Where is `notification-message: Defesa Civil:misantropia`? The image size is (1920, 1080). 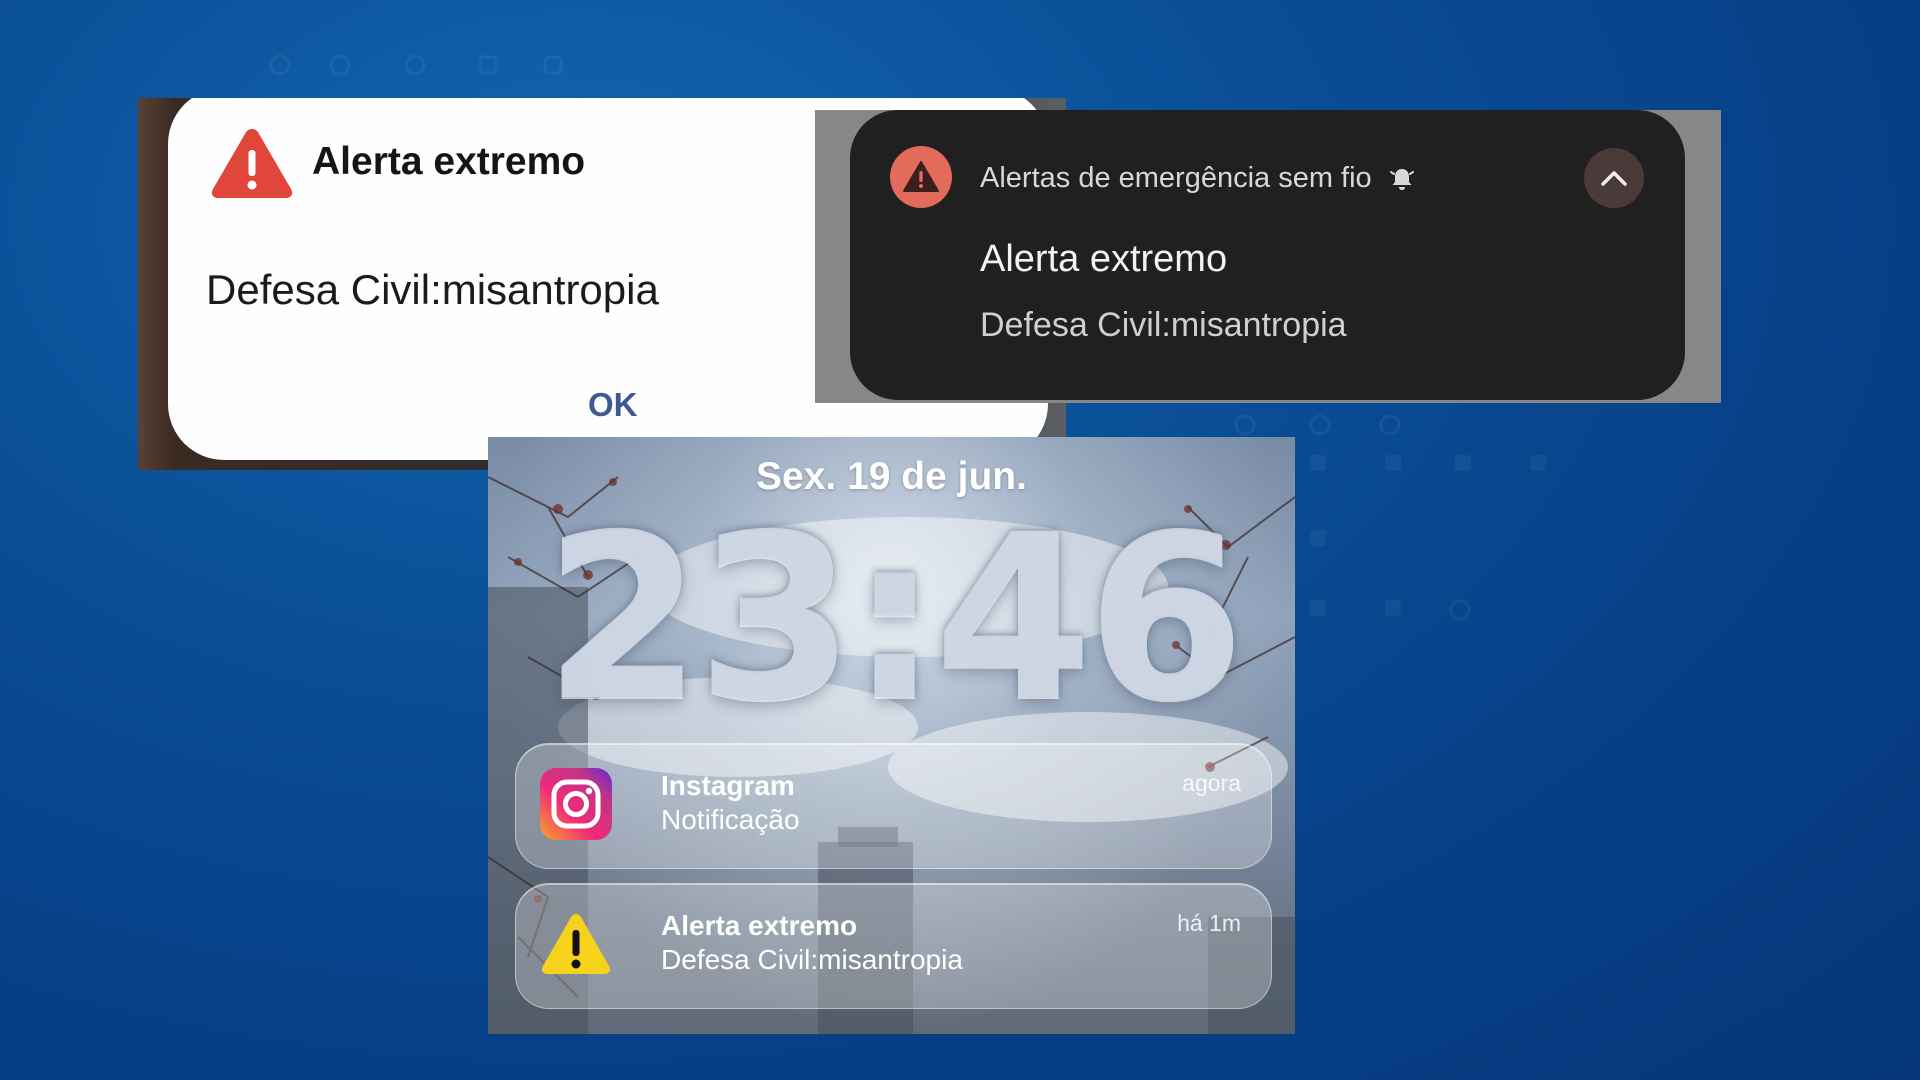
notification-message: Defesa Civil:misantropia is located at coordinates (1163, 325).